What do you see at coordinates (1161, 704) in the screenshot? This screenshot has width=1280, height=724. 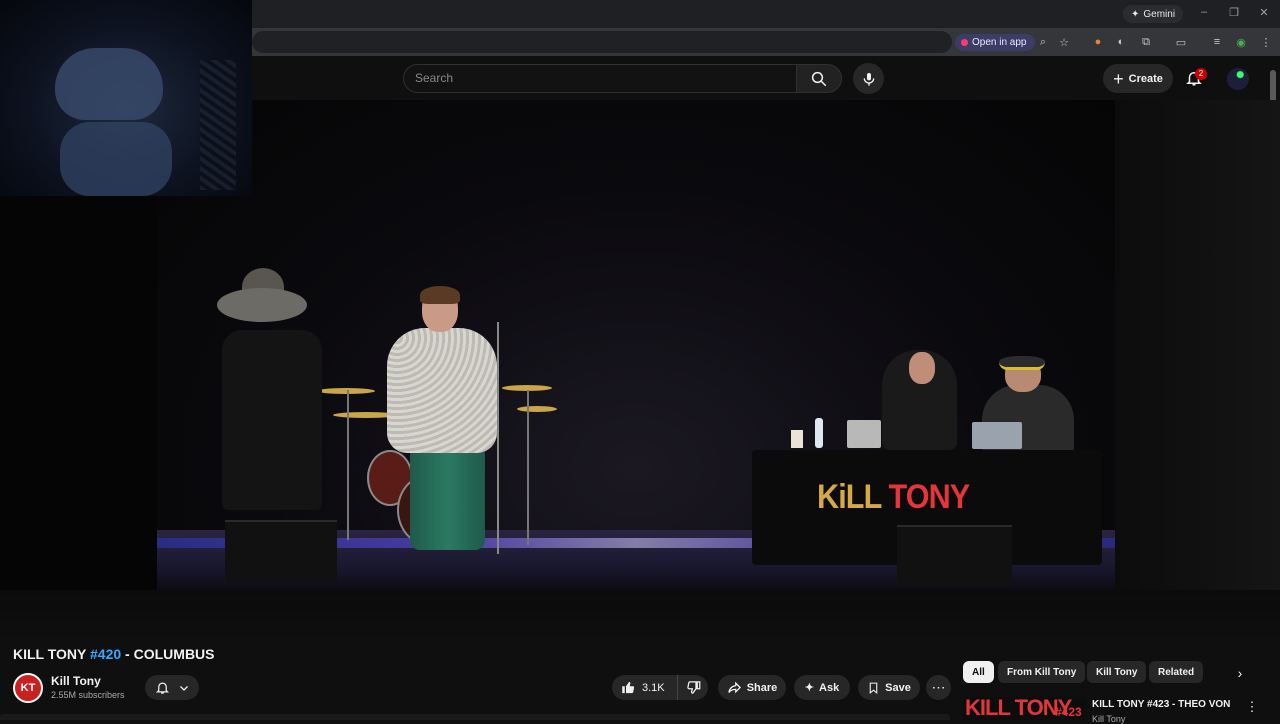 I see `recommendation-title: KILL TONY #423 - THEO VON` at bounding box center [1161, 704].